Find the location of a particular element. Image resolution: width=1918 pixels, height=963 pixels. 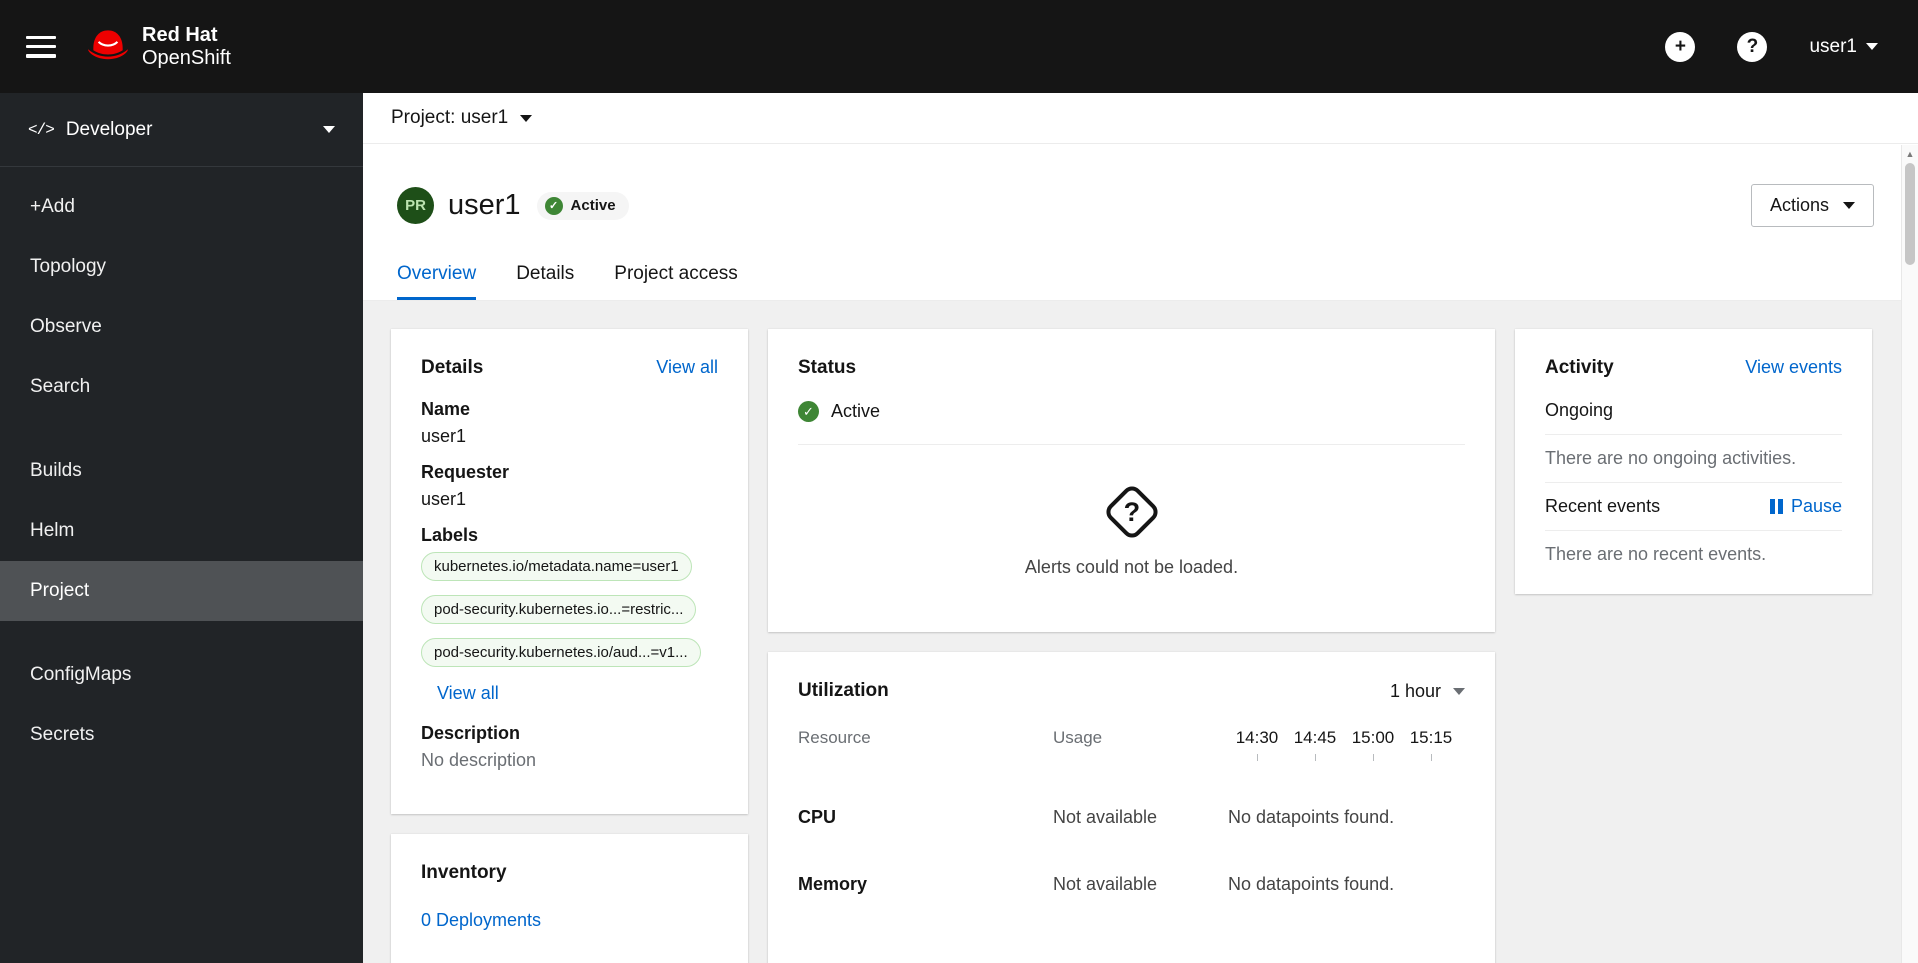

sidebar-item-observe: Observe is located at coordinates (181, 327).